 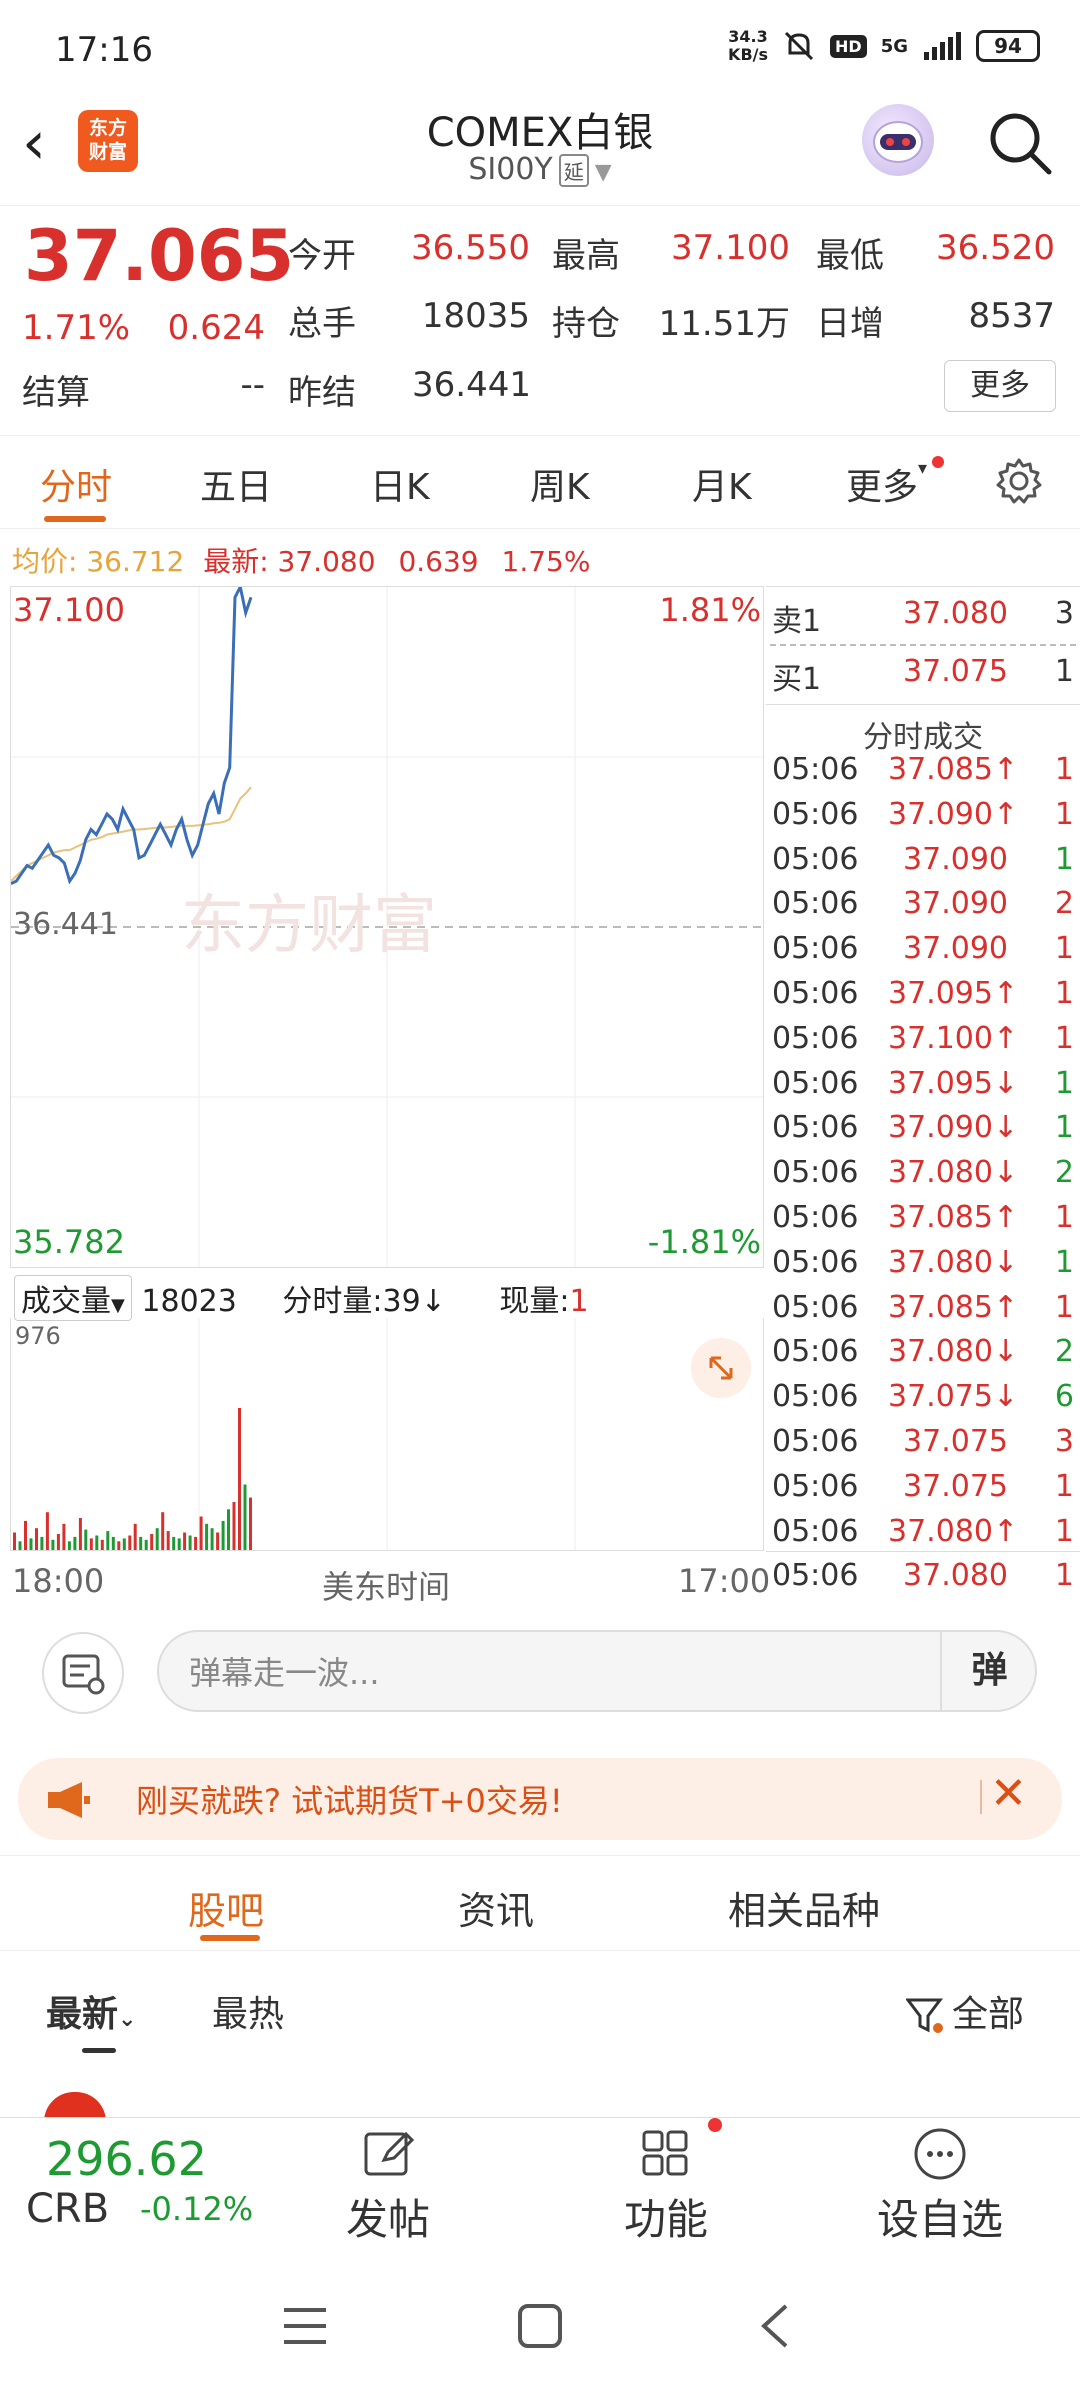 I want to click on bottom-bar: 296.62 CRB -0.12% 发帖 功能 设自选, so click(x=540, y=2180).